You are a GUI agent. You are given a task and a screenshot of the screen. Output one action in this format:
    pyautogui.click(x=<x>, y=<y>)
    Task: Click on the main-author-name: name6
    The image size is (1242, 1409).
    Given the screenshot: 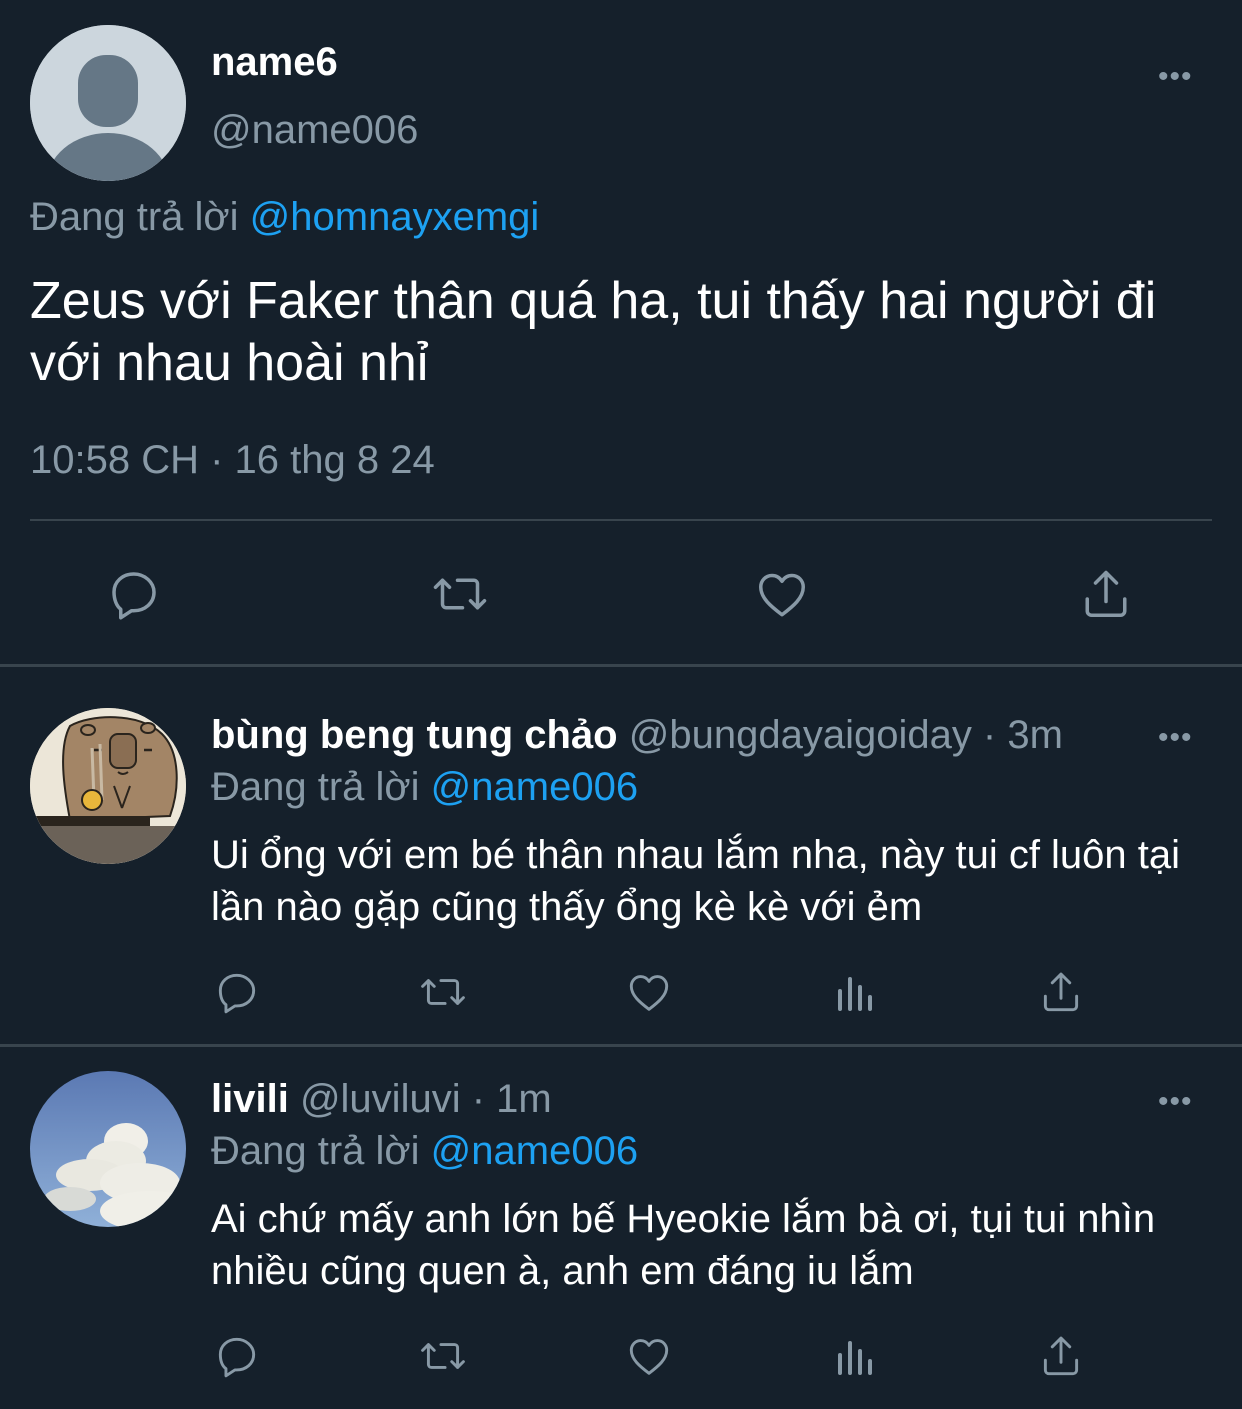 What is the action you would take?
    pyautogui.click(x=274, y=62)
    